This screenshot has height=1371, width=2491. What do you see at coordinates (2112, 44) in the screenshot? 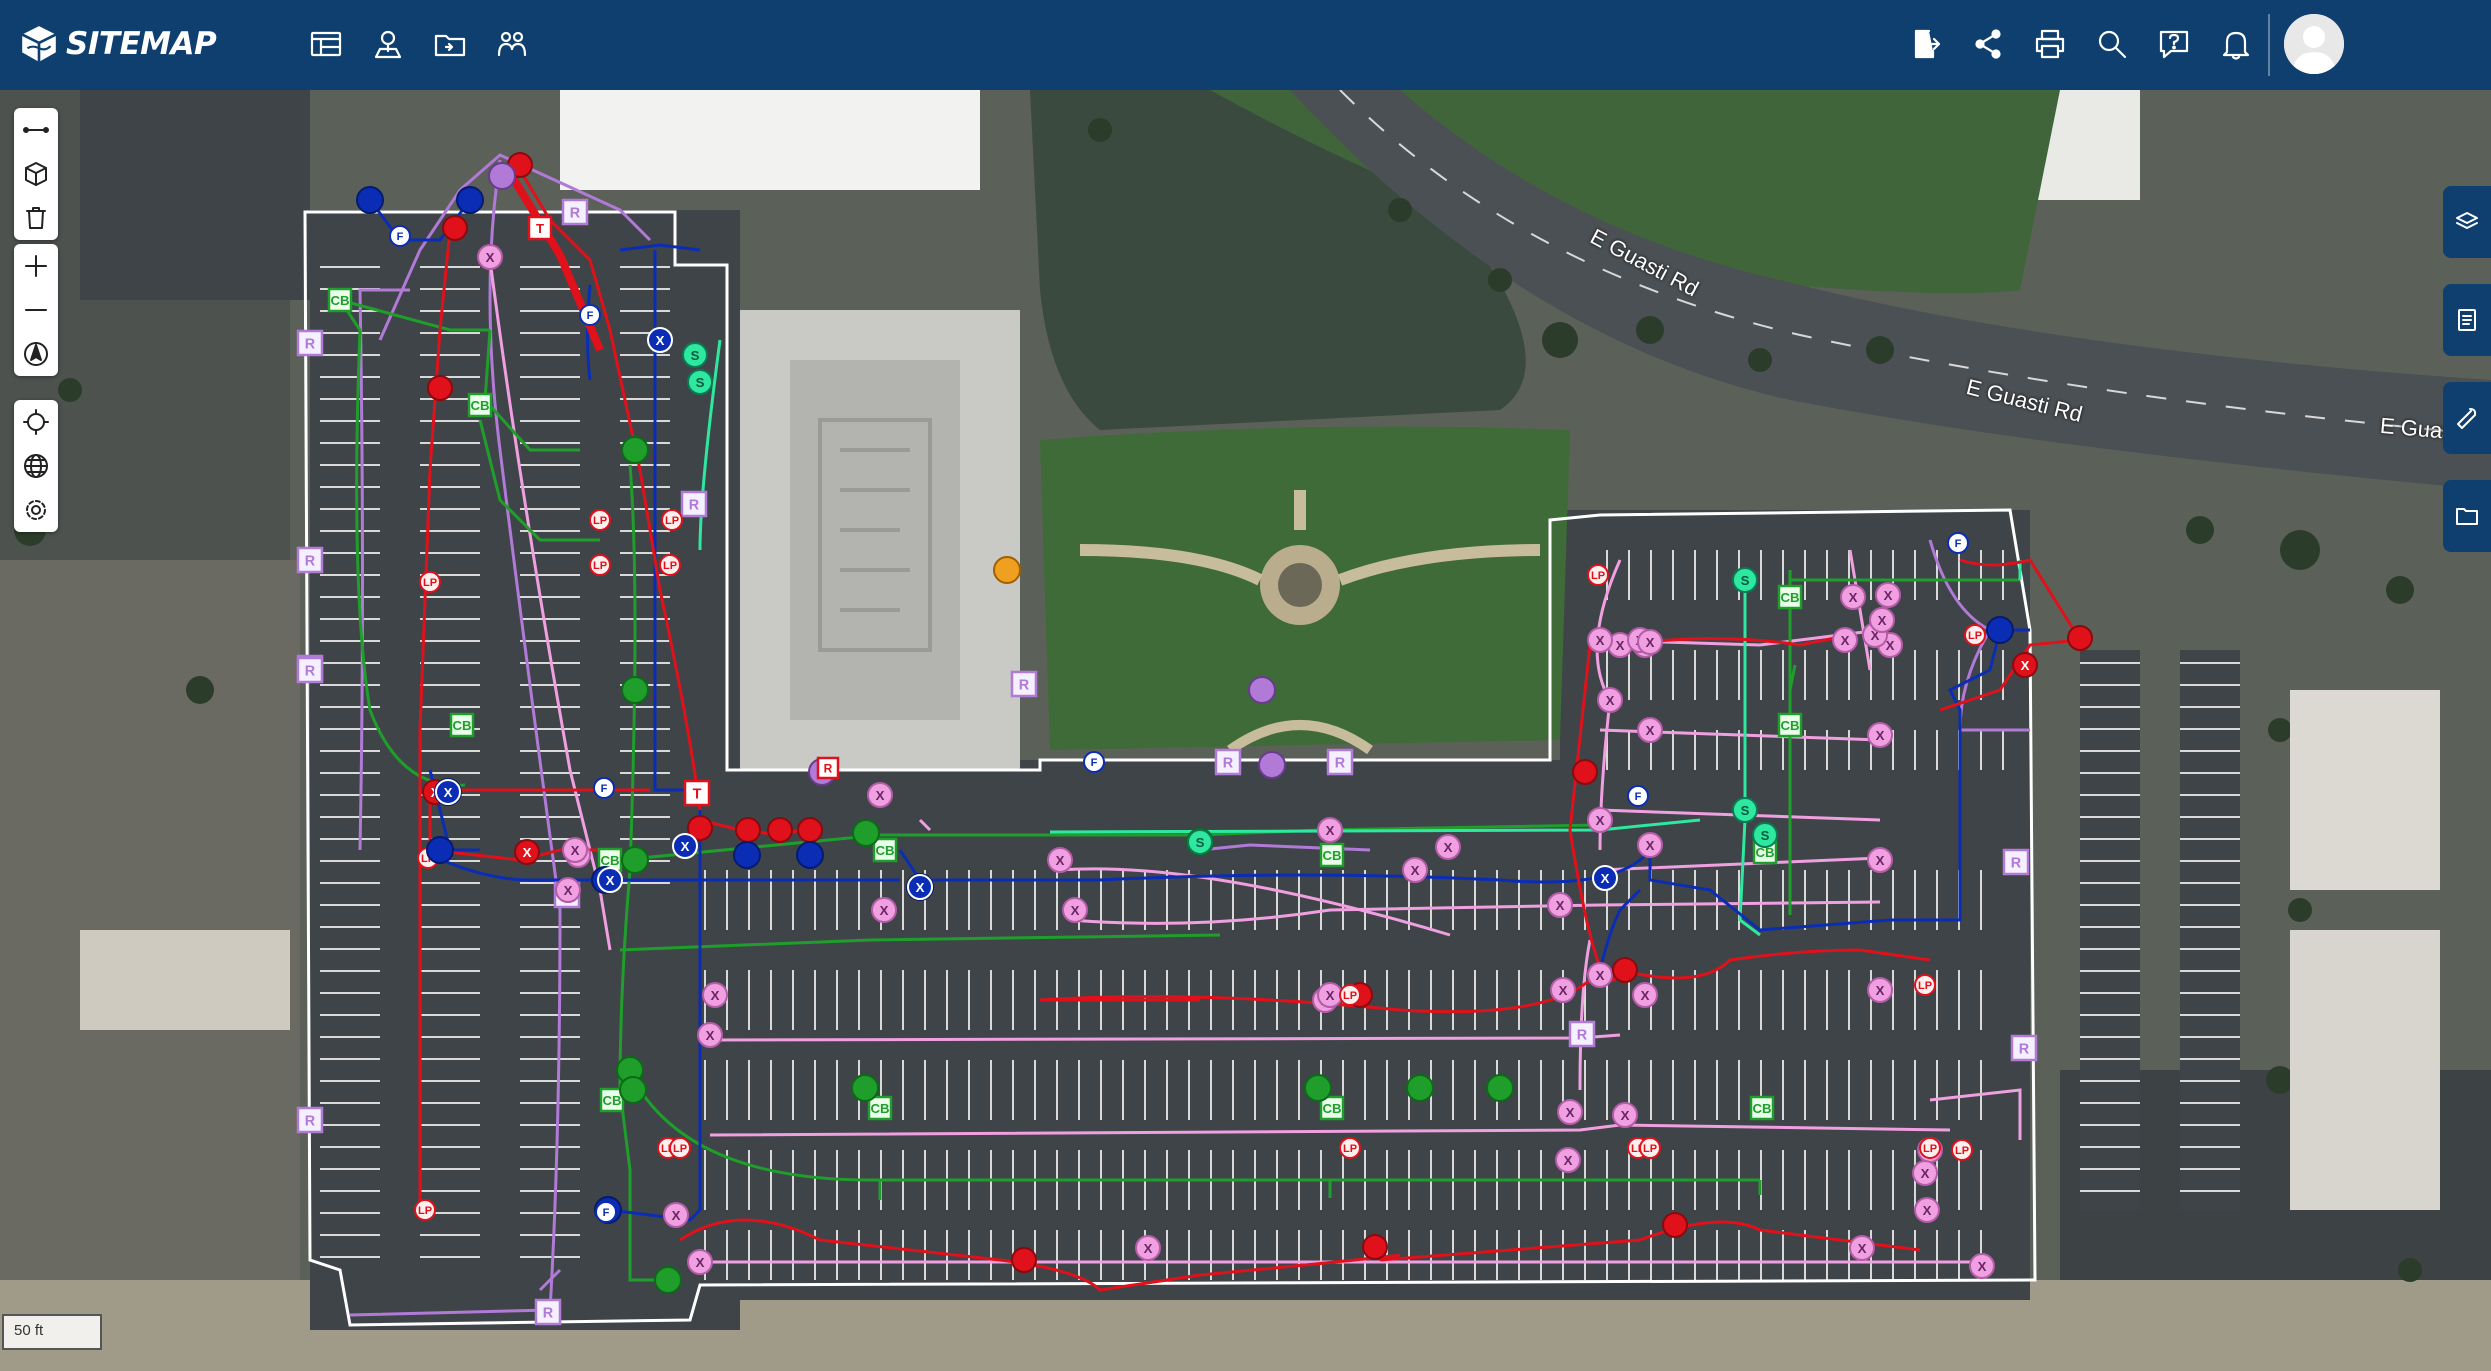
I see `search-icon` at bounding box center [2112, 44].